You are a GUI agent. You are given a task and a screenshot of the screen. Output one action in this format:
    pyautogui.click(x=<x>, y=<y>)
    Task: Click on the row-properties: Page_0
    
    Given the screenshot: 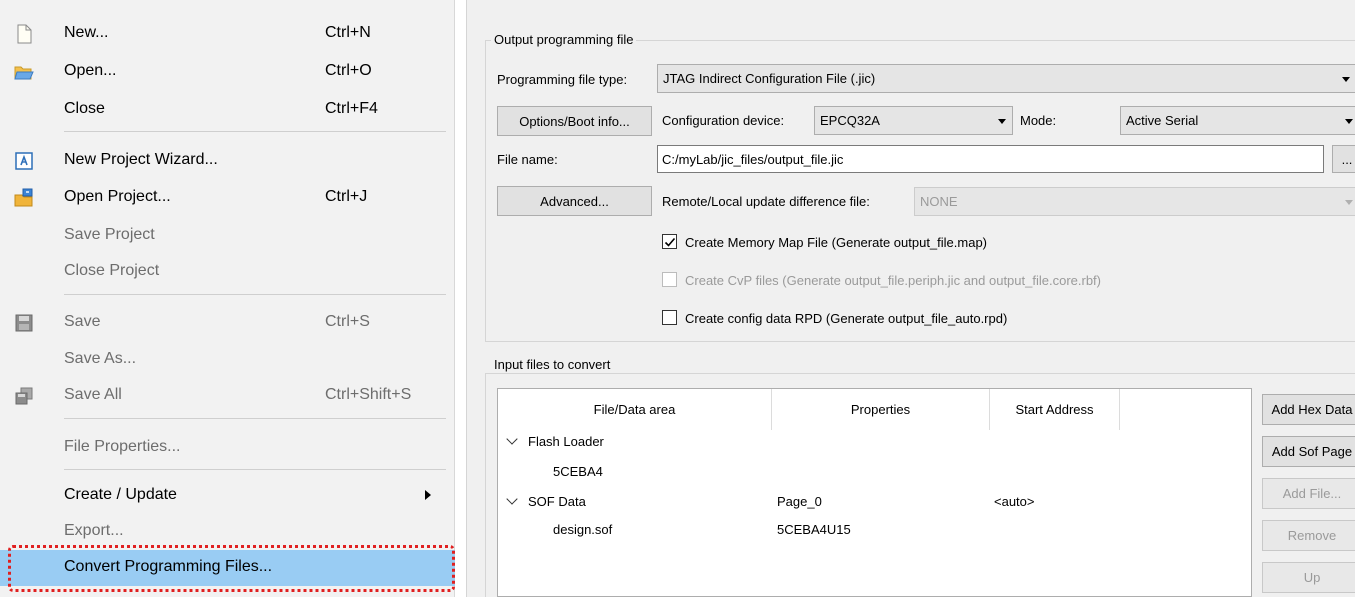 What is the action you would take?
    pyautogui.click(x=799, y=501)
    